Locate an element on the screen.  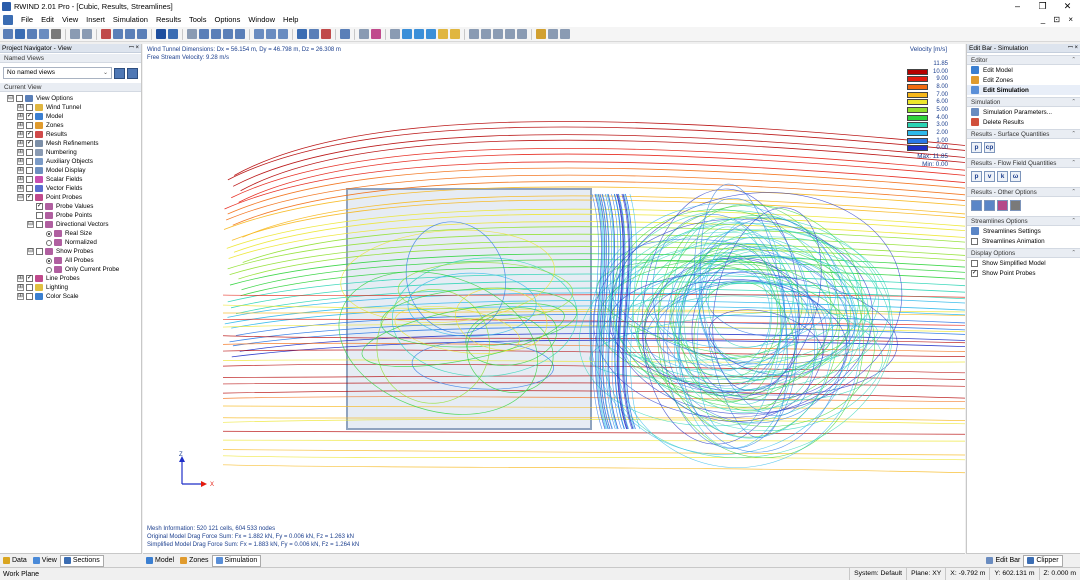
menu-insert: Insert is located at coordinates (95, 20).